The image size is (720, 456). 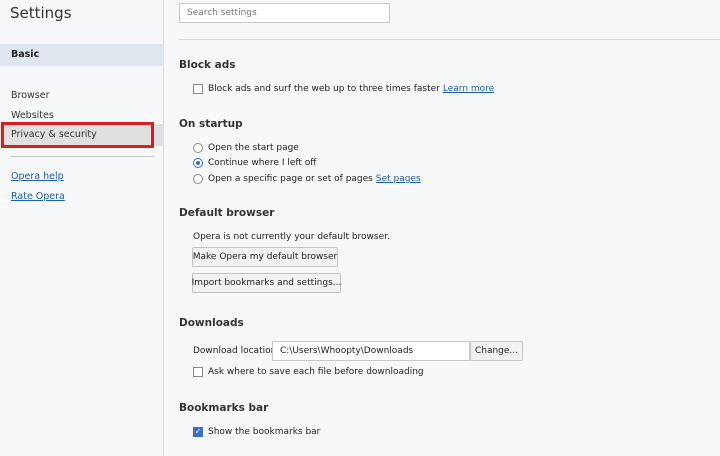 What do you see at coordinates (198, 163) in the screenshot?
I see `continue-radio` at bounding box center [198, 163].